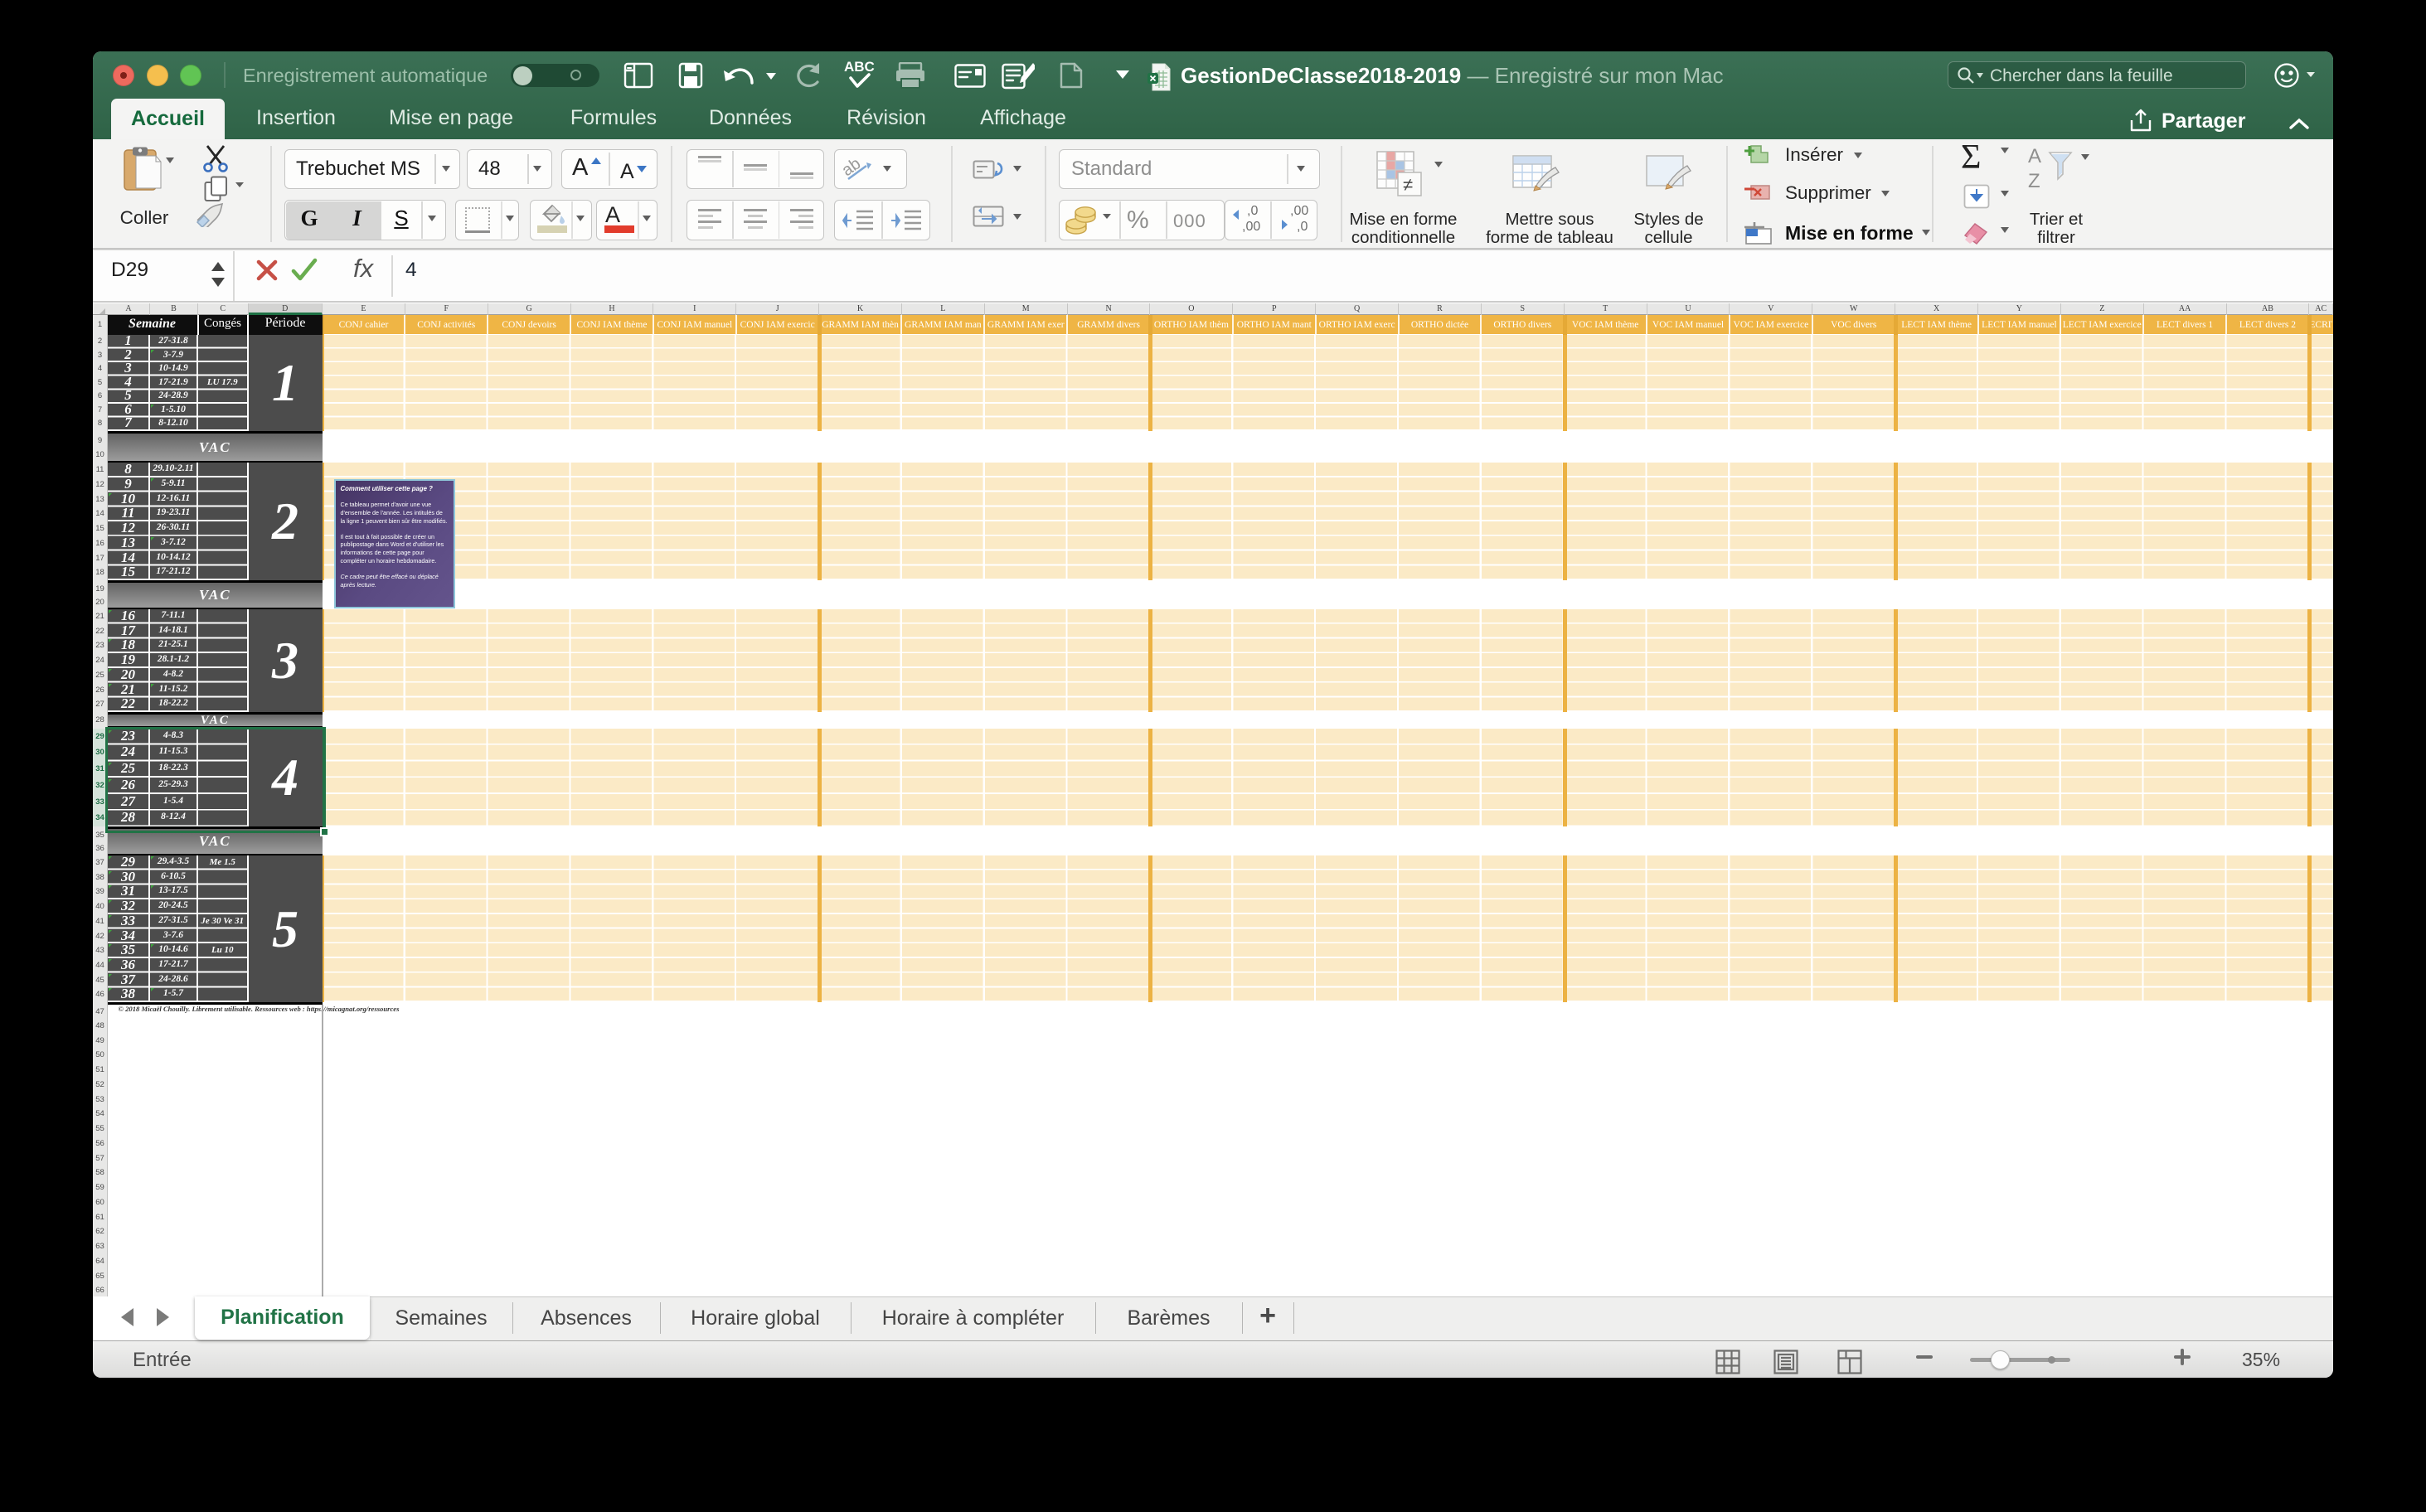  What do you see at coordinates (2034, 180) in the screenshot?
I see `svg-text: Z` at bounding box center [2034, 180].